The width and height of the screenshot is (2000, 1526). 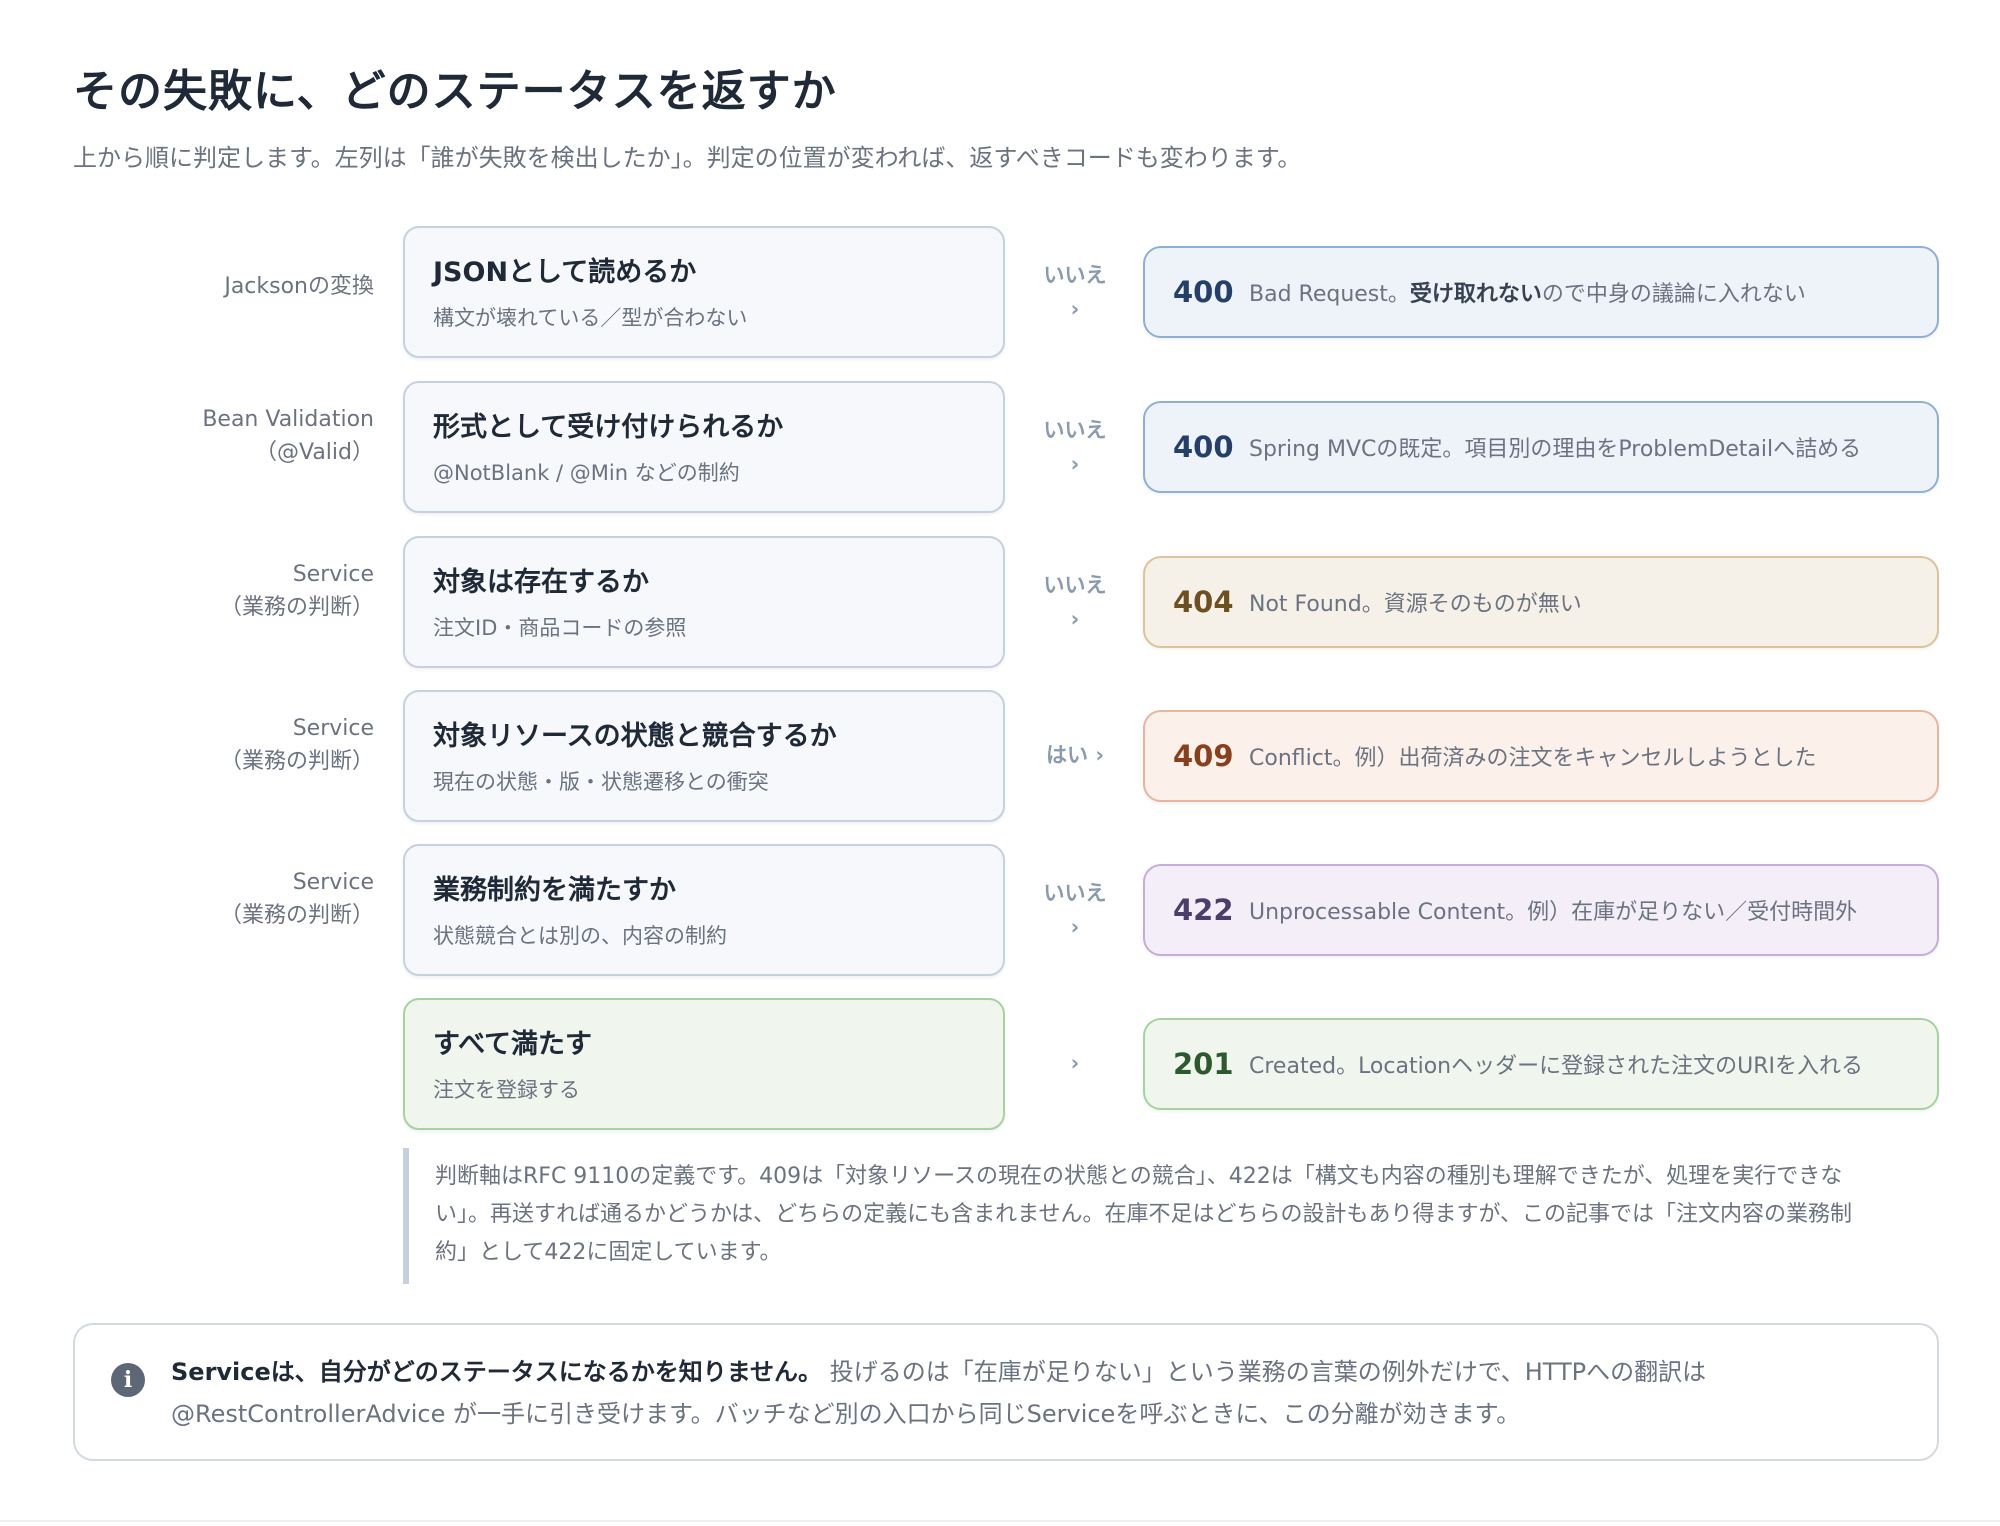 What do you see at coordinates (704, 1064) in the screenshot?
I see `question-box: すべて満たす 注文を登録する` at bounding box center [704, 1064].